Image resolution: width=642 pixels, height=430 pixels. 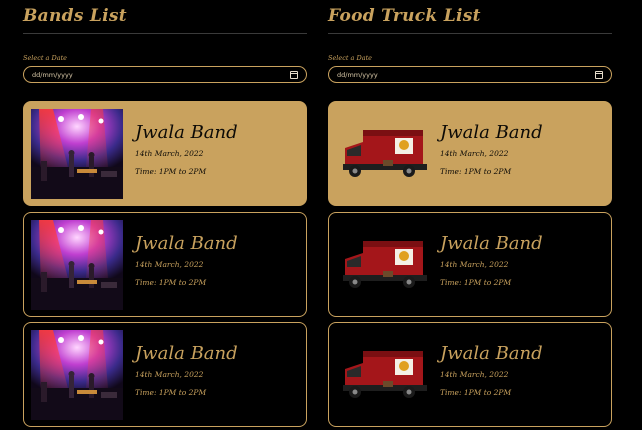 What do you see at coordinates (470, 74) in the screenshot?
I see `food-trucks-date-input: dd/mm/yyyy` at bounding box center [470, 74].